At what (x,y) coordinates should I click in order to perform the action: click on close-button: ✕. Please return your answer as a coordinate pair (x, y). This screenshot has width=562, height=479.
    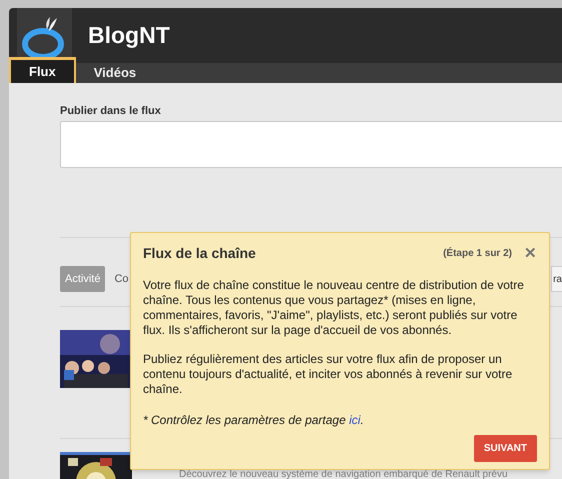
    Looking at the image, I should click on (530, 253).